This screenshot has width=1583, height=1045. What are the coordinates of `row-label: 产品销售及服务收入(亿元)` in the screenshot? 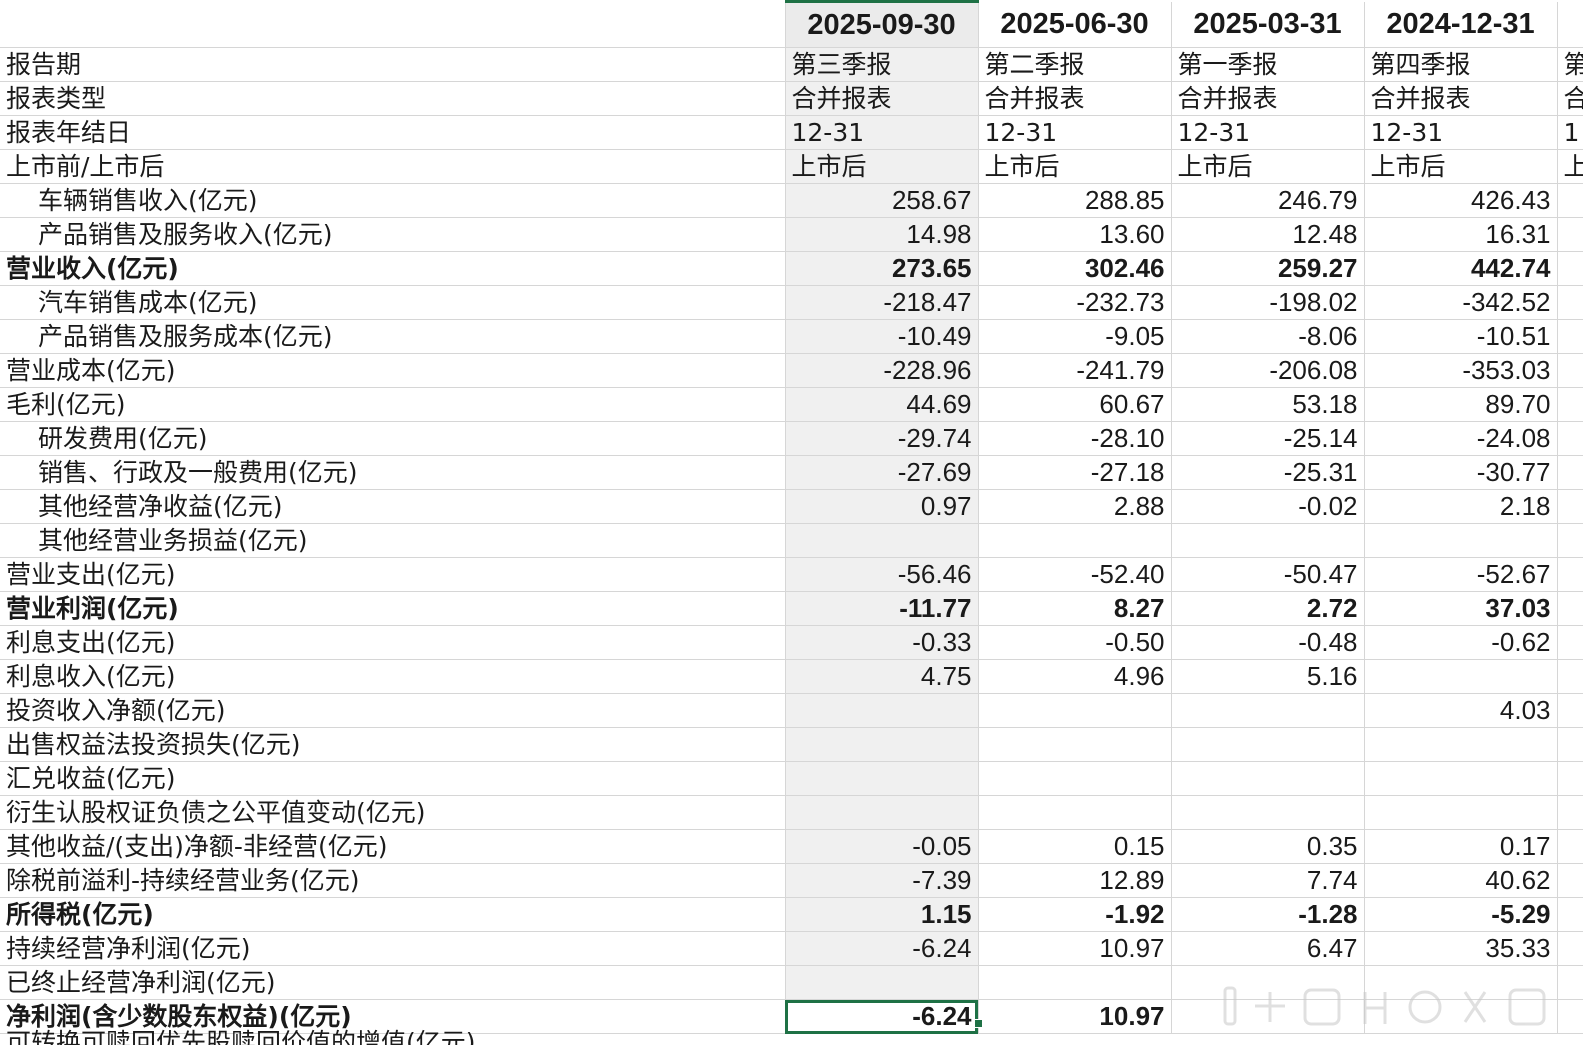 It's located at (393, 234).